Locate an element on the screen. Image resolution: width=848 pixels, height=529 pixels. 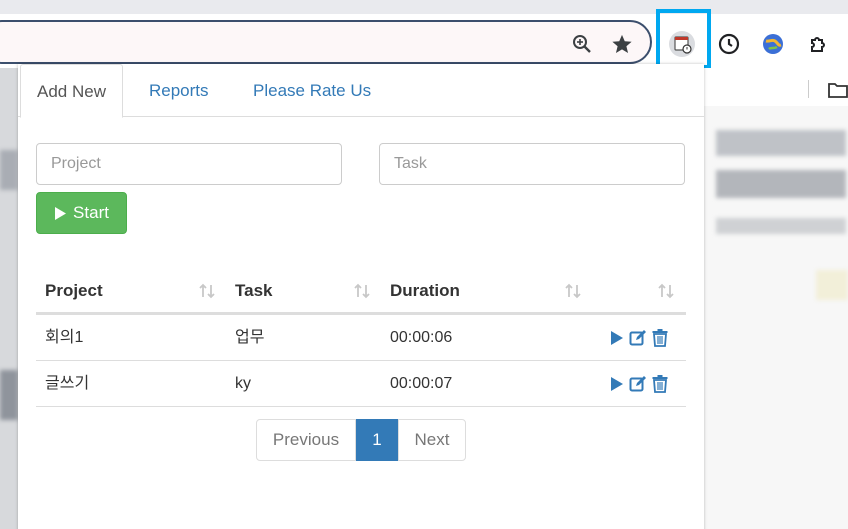
cell-project: 회의1 is located at coordinates (64, 337).